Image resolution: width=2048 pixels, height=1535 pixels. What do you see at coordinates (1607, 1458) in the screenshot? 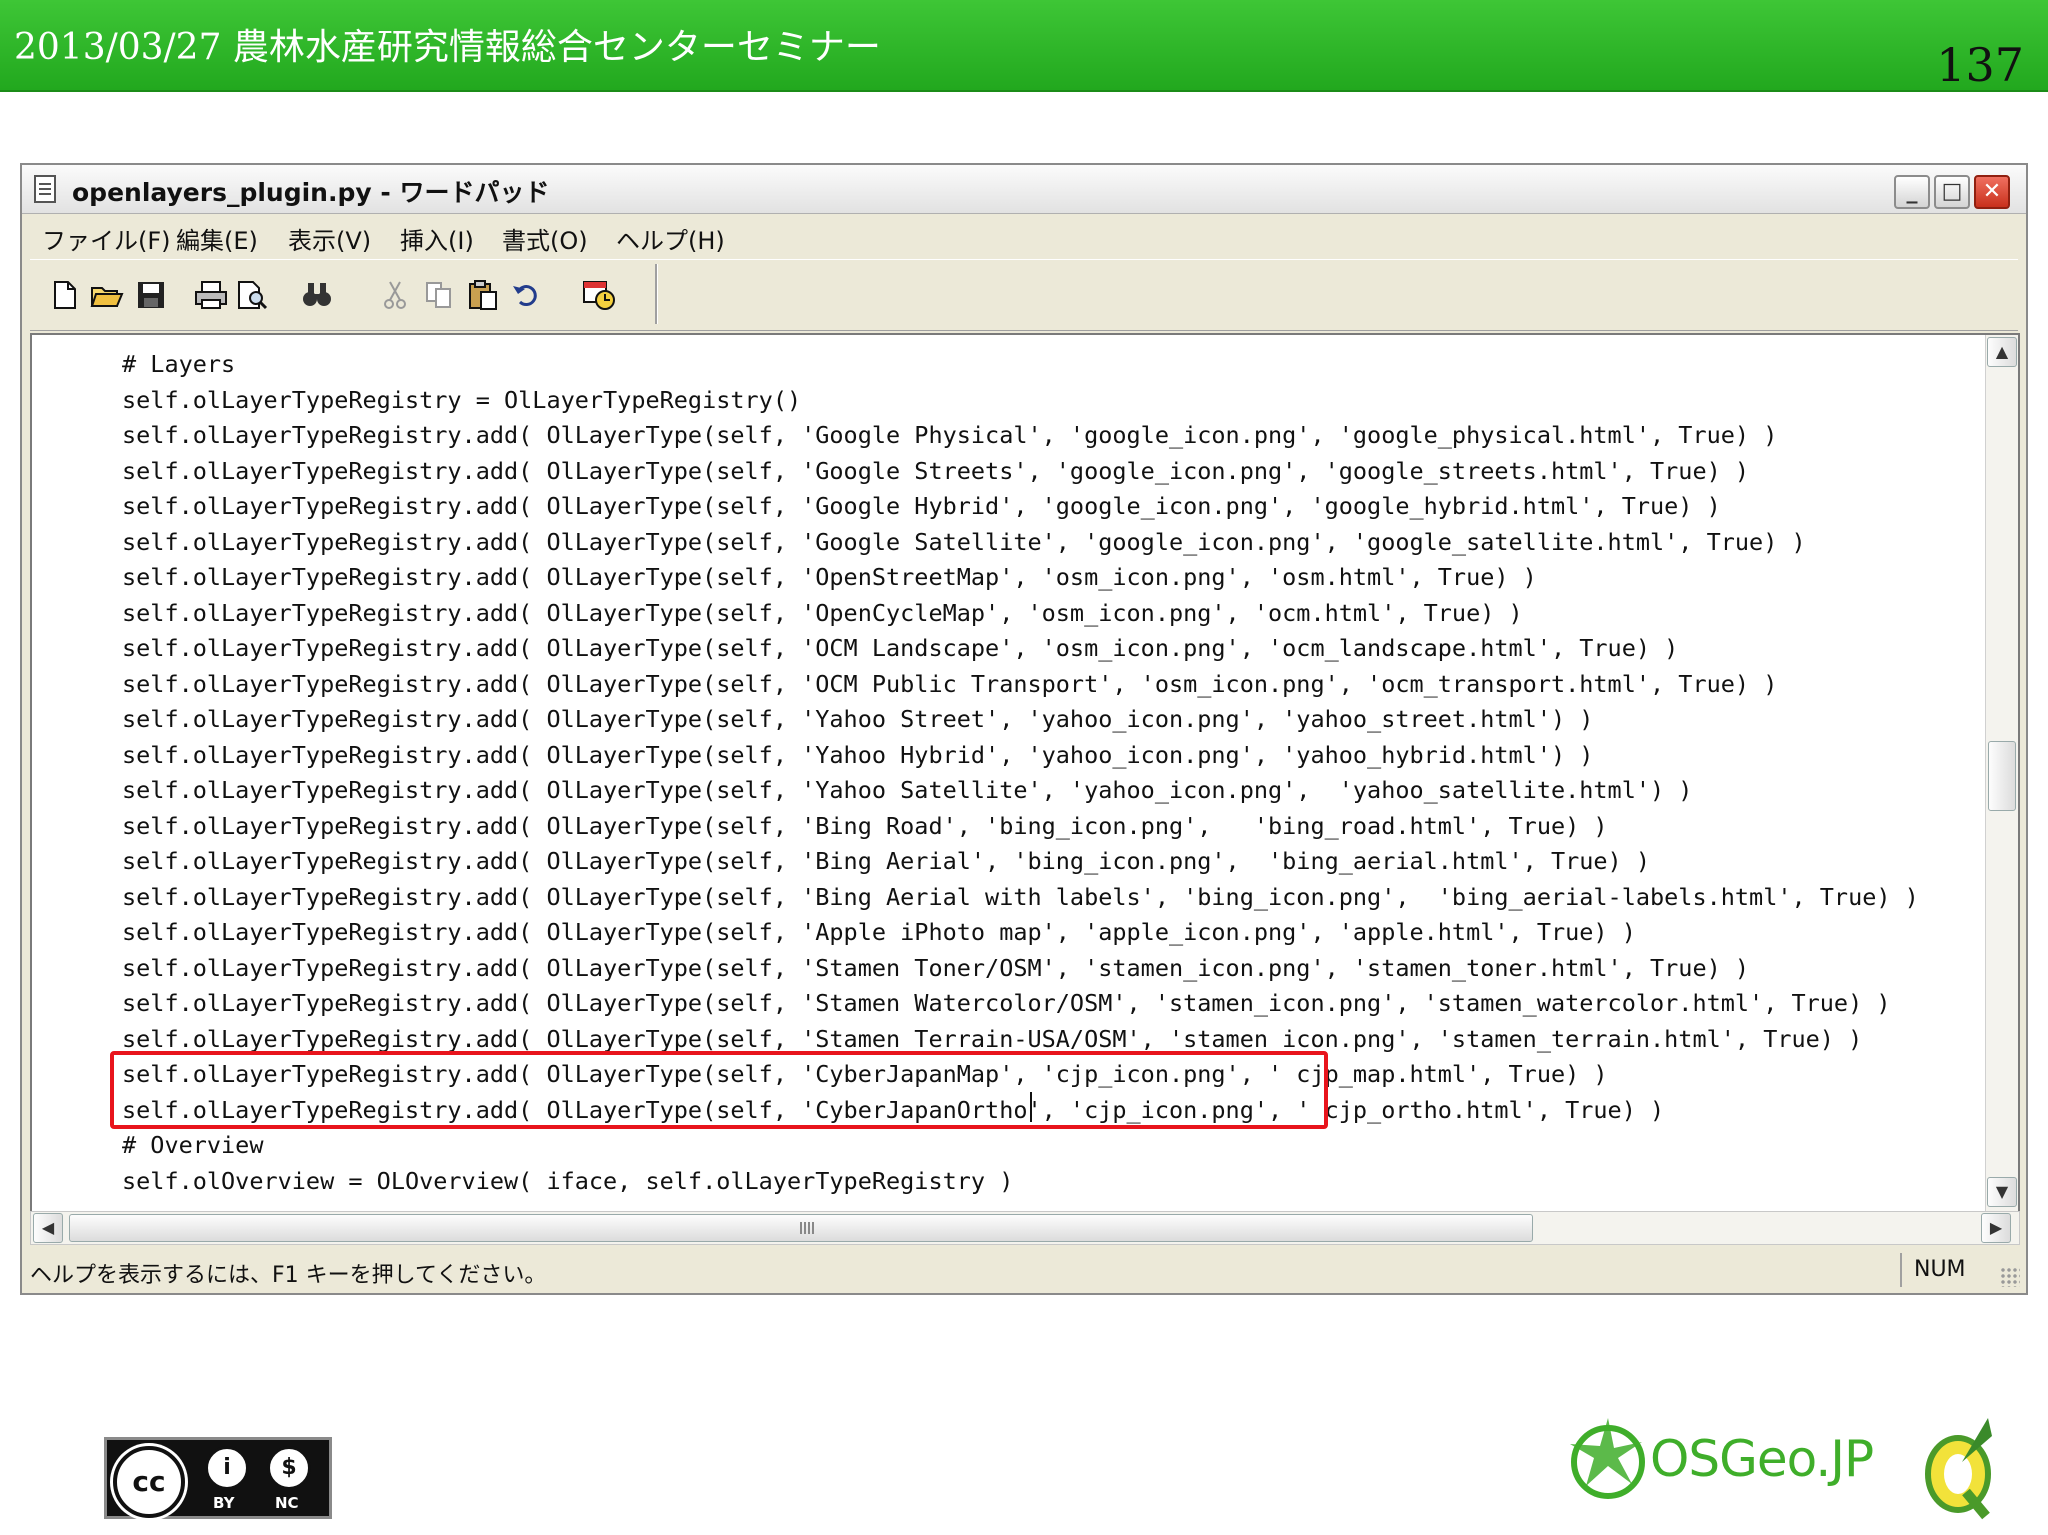
I see `osgeo-globe-icon` at bounding box center [1607, 1458].